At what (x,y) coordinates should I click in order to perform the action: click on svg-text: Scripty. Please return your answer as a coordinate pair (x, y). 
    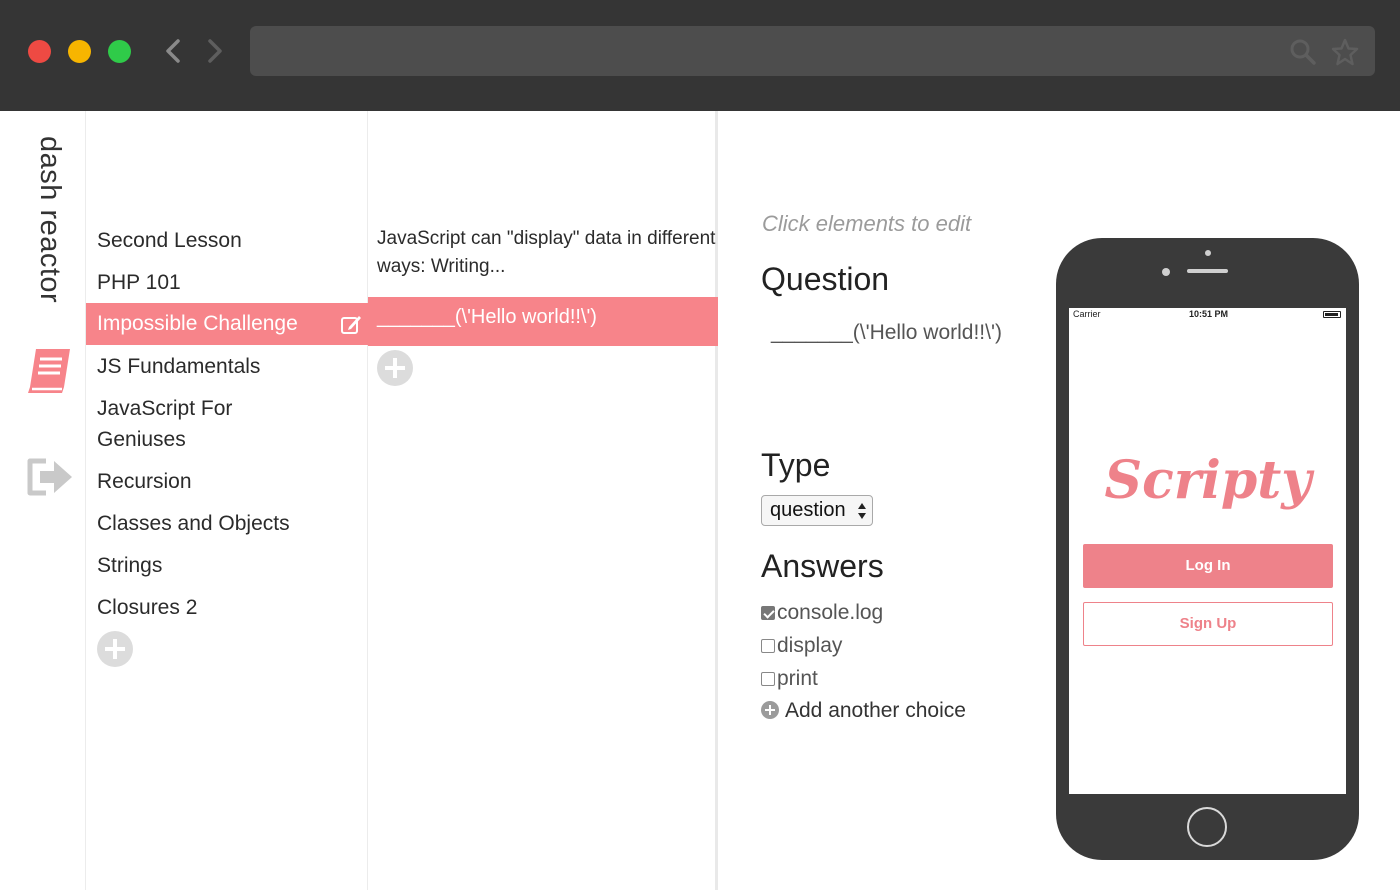
    Looking at the image, I should click on (1210, 480).